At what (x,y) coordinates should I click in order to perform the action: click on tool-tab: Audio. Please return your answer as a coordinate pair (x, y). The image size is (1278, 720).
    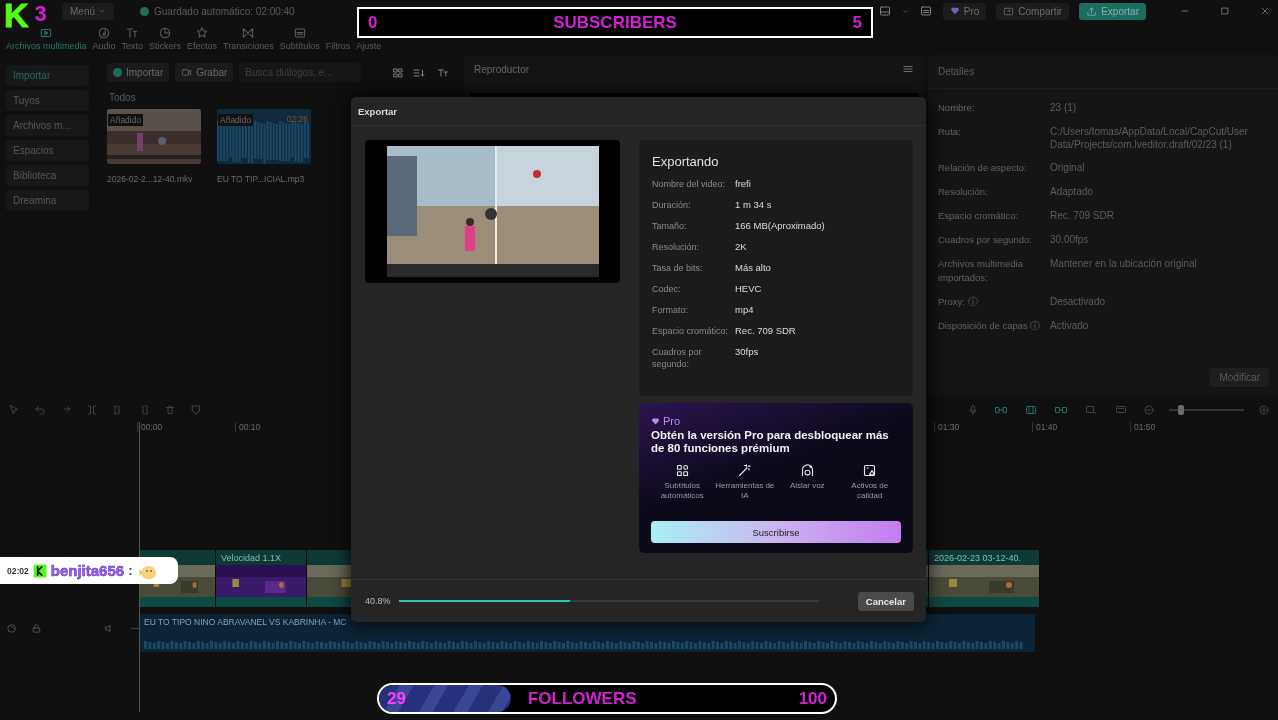
    Looking at the image, I should click on (104, 48).